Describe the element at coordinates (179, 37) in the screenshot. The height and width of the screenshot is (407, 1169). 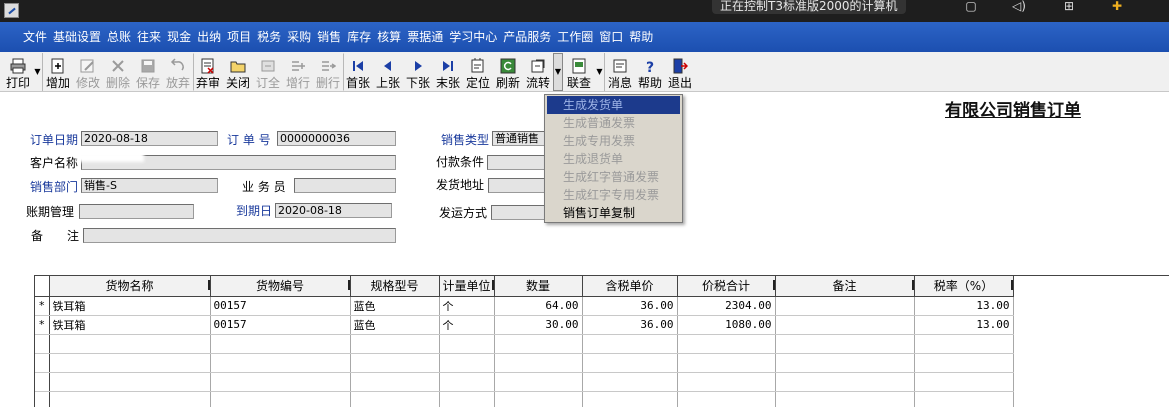
I see `menu-item-4: 现金` at that location.